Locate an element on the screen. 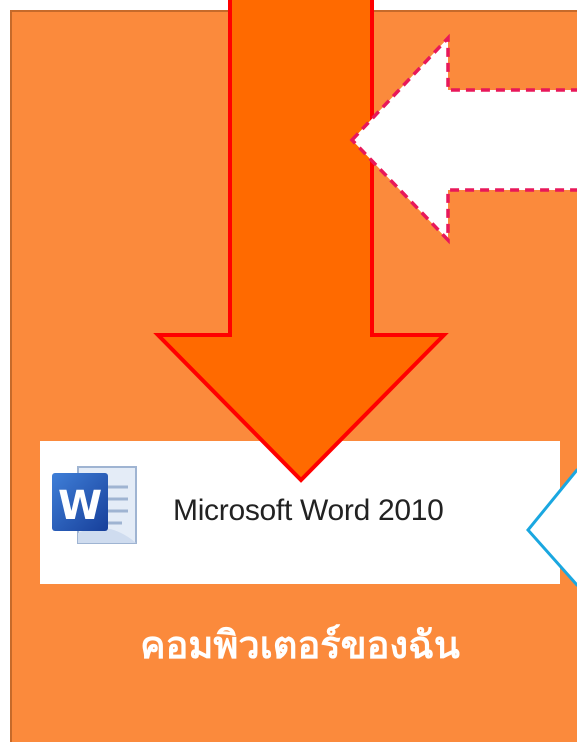 The image size is (577, 742). callout-pointer-icon is located at coordinates (551, 527).